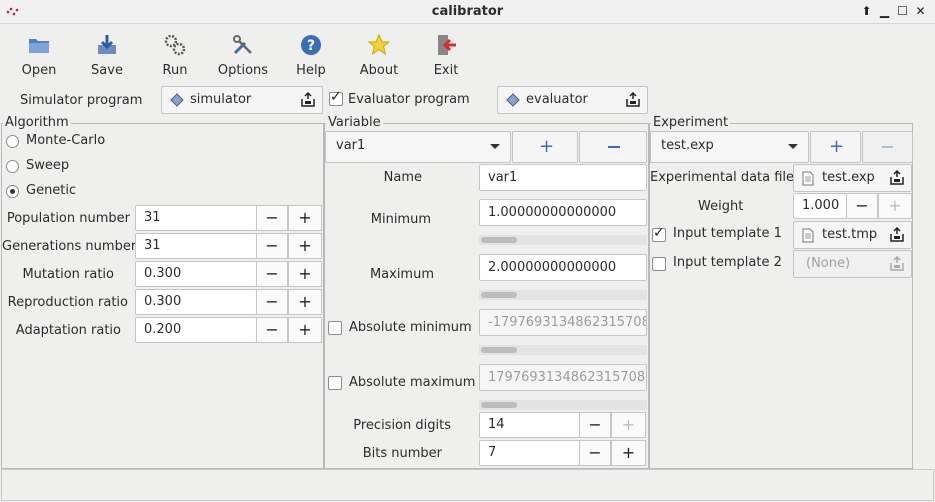  Describe the element at coordinates (563, 405) in the screenshot. I see `absolute-maximum-scrollbar` at that location.